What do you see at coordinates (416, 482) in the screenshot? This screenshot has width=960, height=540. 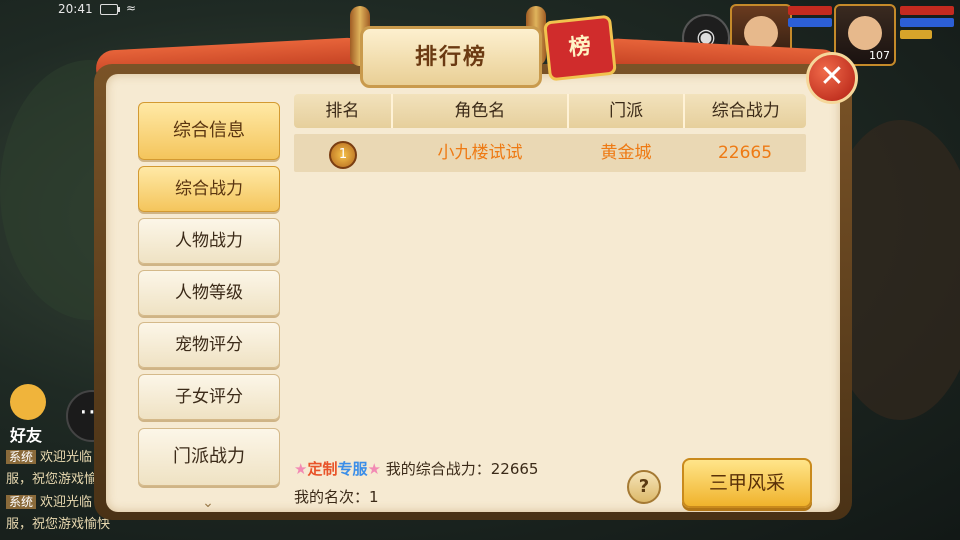 I see `my-stats: ★定制专服★ 我的综合战力：22665 我的名次：1` at bounding box center [416, 482].